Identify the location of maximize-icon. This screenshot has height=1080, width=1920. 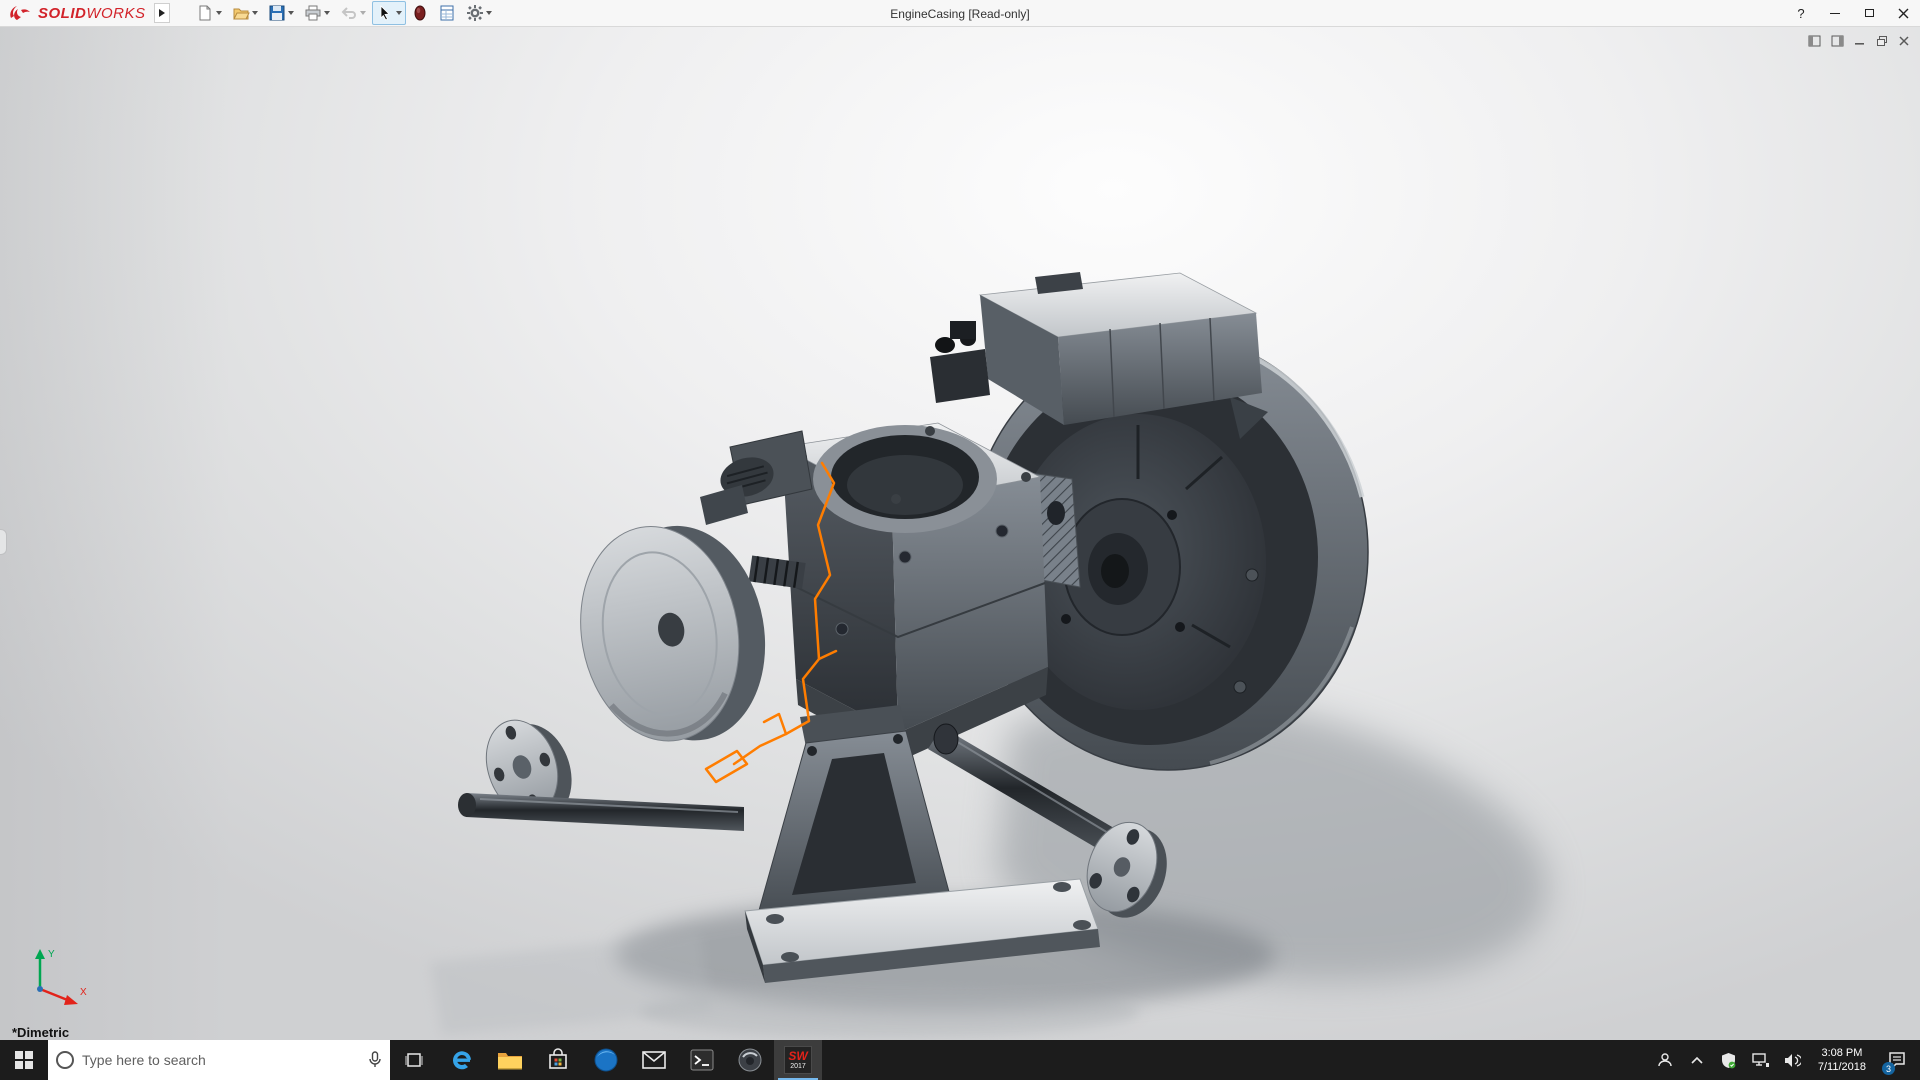
(1869, 13).